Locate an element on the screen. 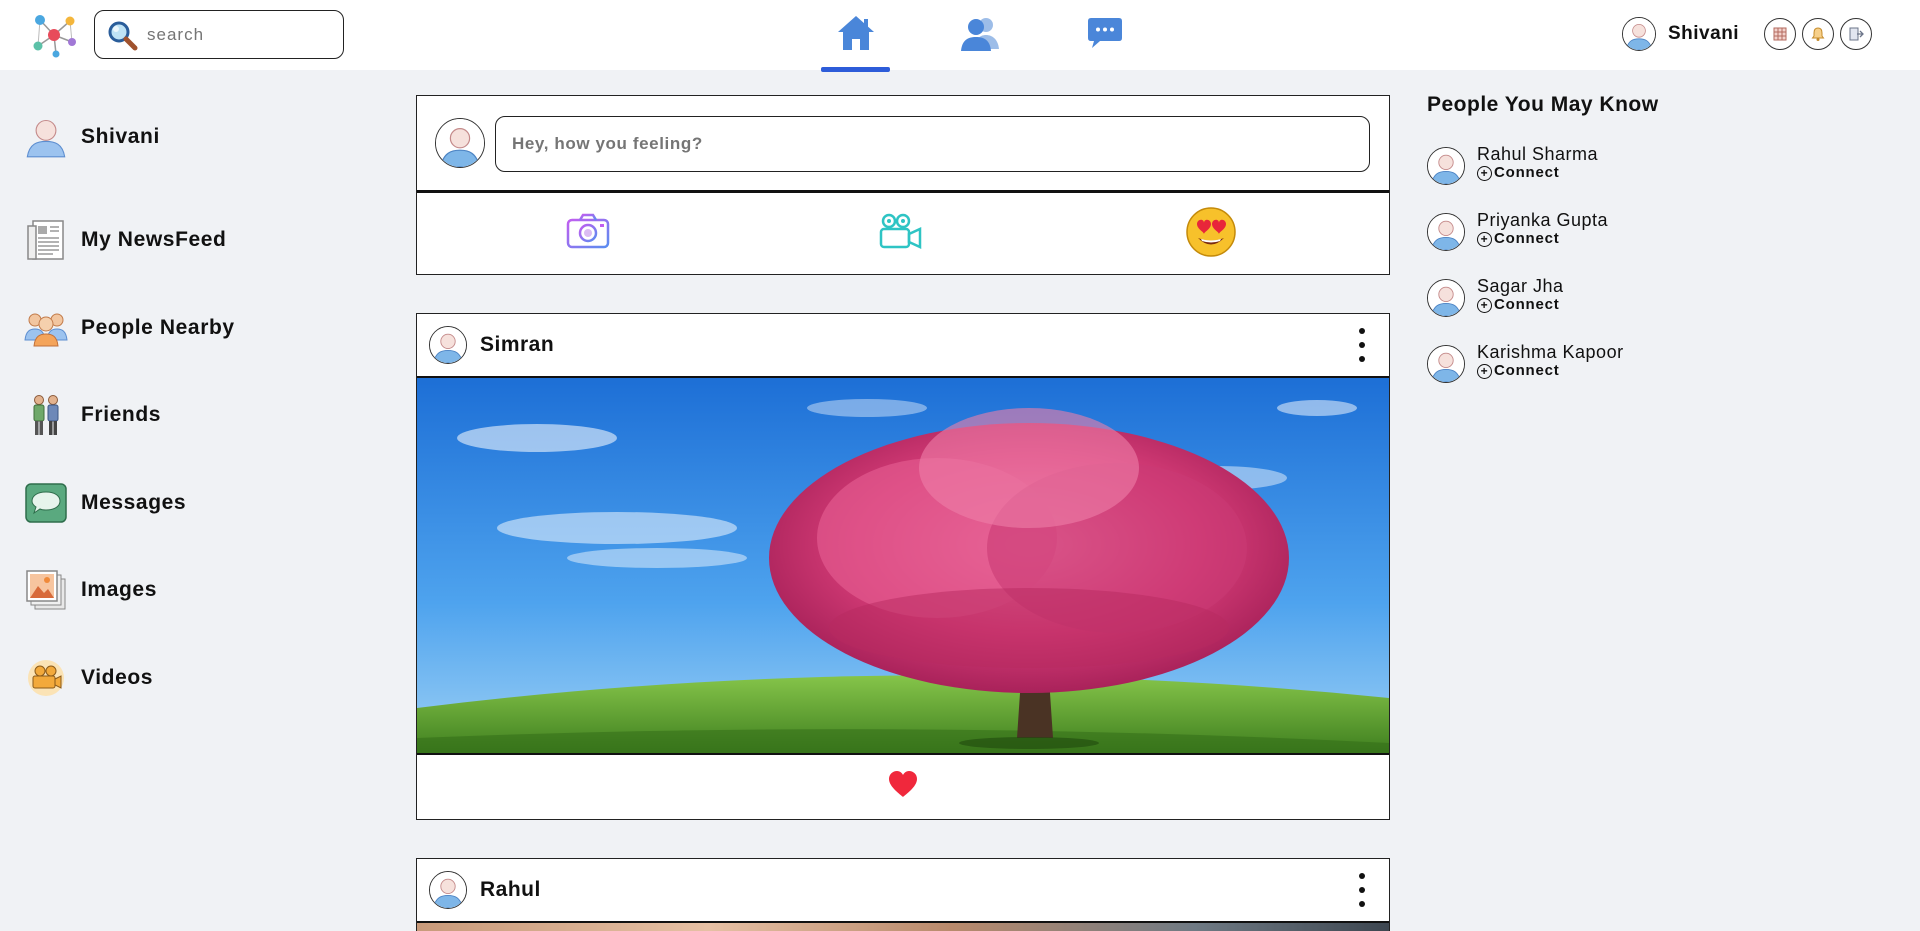  profile-avatar-icon is located at coordinates (46, 137).